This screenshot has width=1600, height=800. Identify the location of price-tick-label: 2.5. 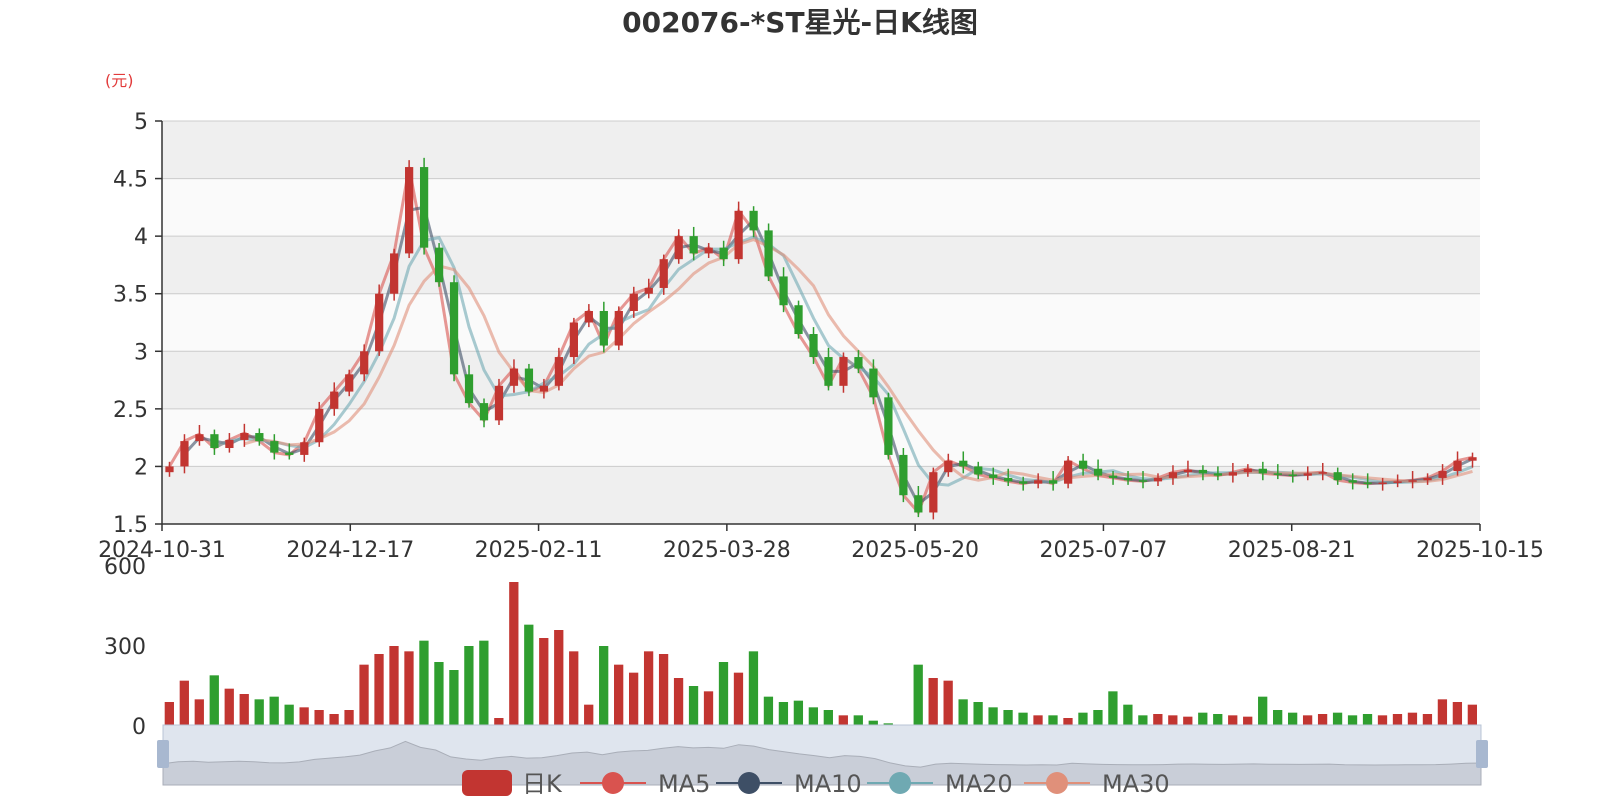
(130, 410).